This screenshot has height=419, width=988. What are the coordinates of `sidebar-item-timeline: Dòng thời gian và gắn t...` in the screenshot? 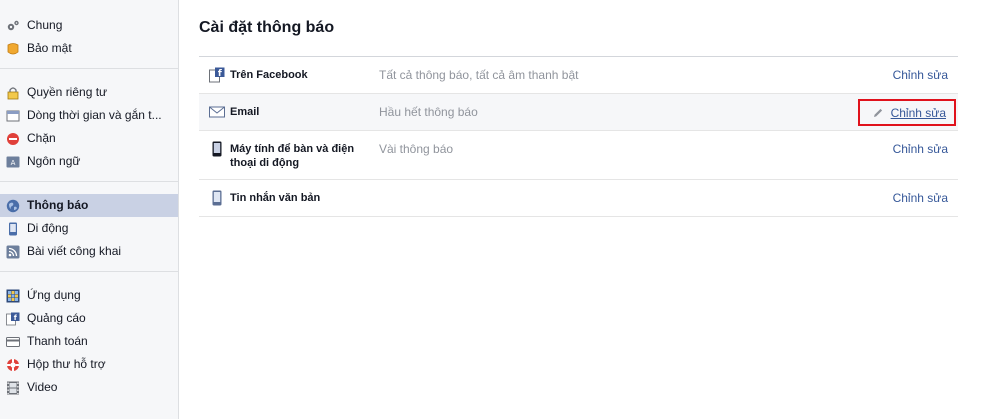 It's located at (89, 115).